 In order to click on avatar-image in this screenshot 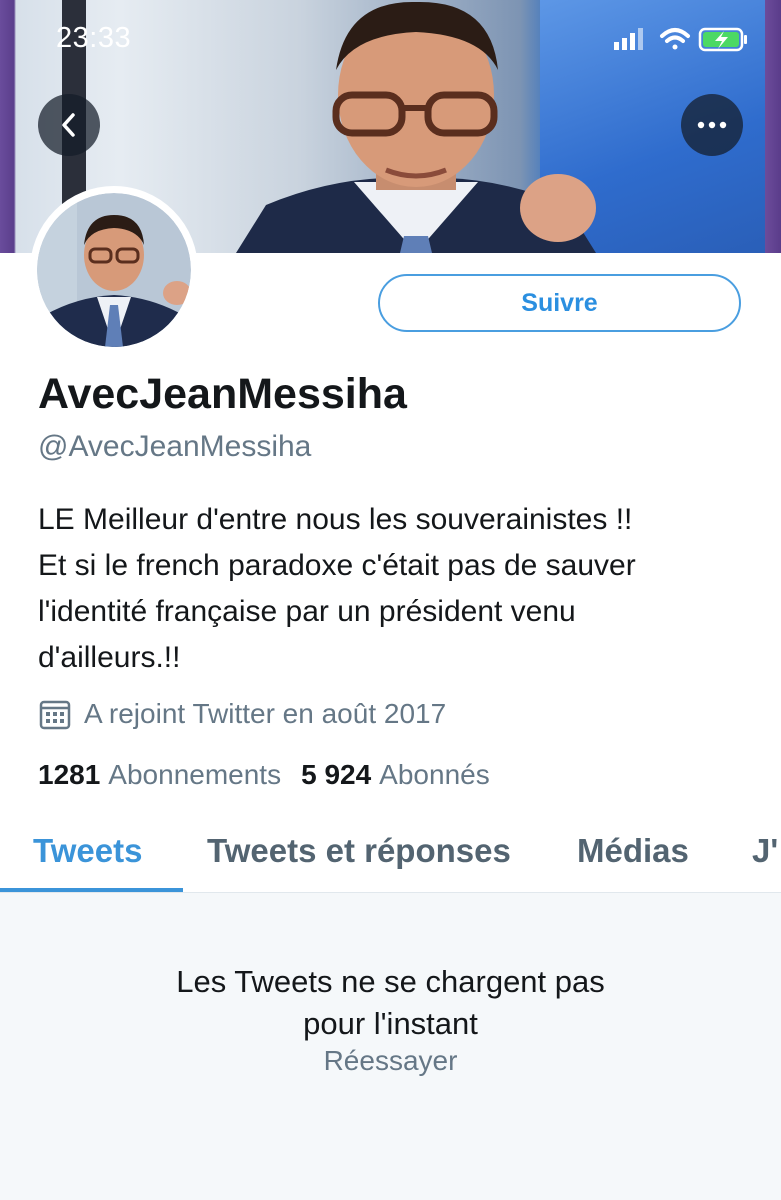, I will do `click(114, 270)`.